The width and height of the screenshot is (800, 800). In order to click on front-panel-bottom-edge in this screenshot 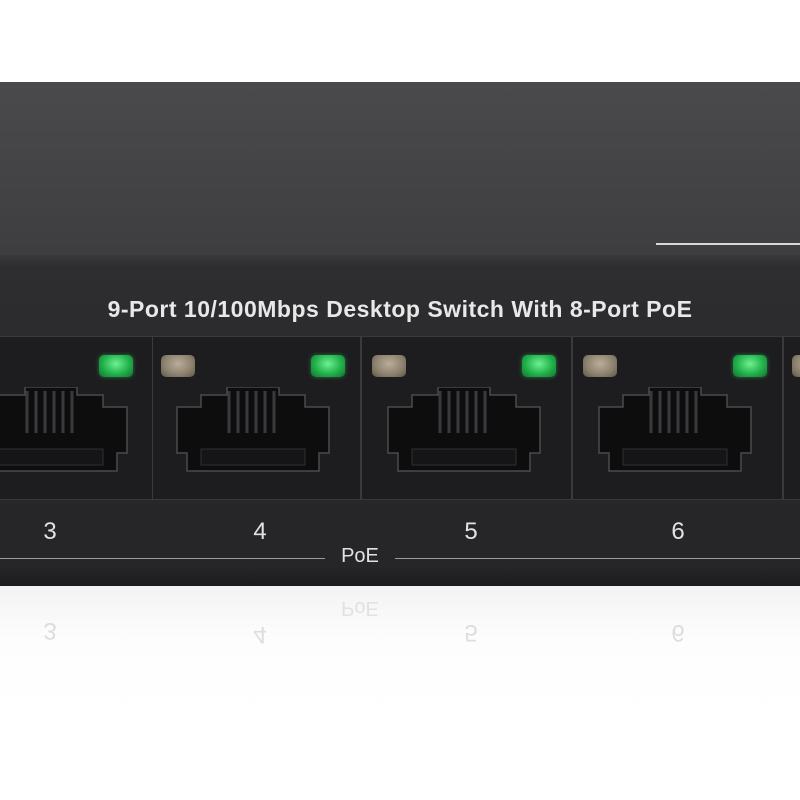, I will do `click(400, 576)`.